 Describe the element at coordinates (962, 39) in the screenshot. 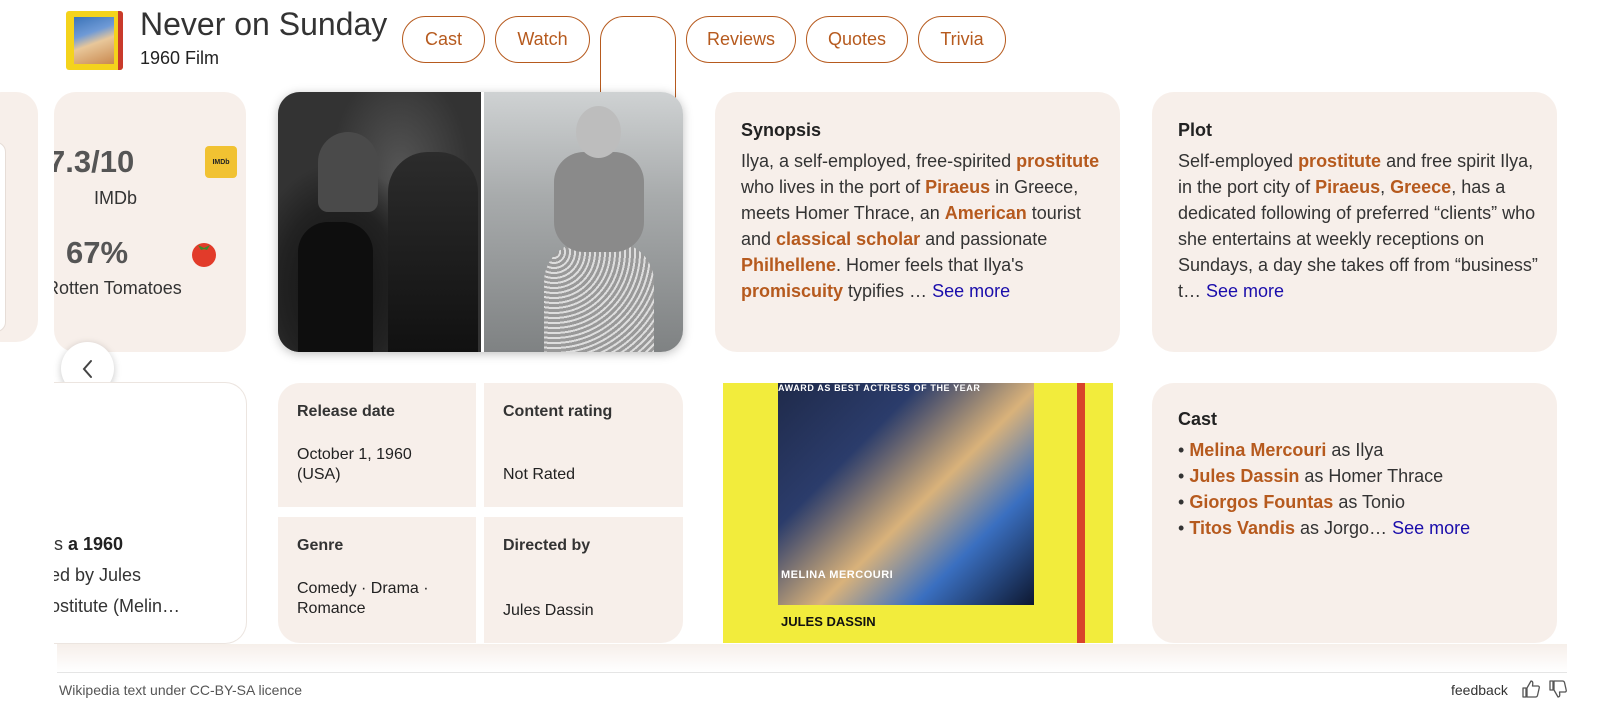

I see `tab-trivia: Trivia` at that location.